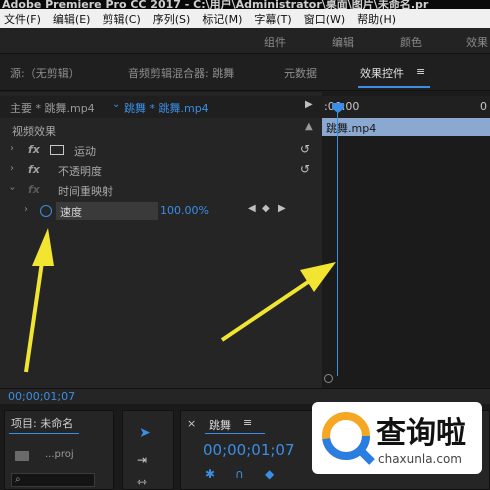 The width and height of the screenshot is (490, 490). I want to click on watermark-text: 查询啦, so click(421, 433).